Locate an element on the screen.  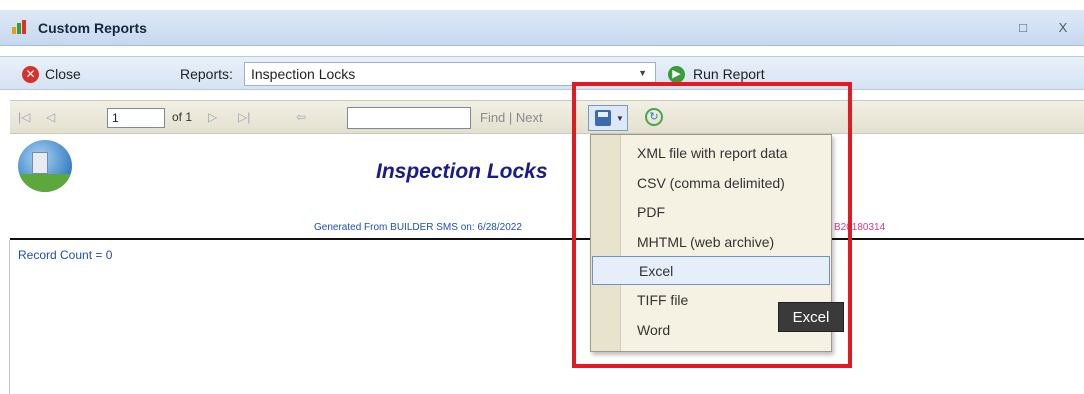
find-input is located at coordinates (409, 118).